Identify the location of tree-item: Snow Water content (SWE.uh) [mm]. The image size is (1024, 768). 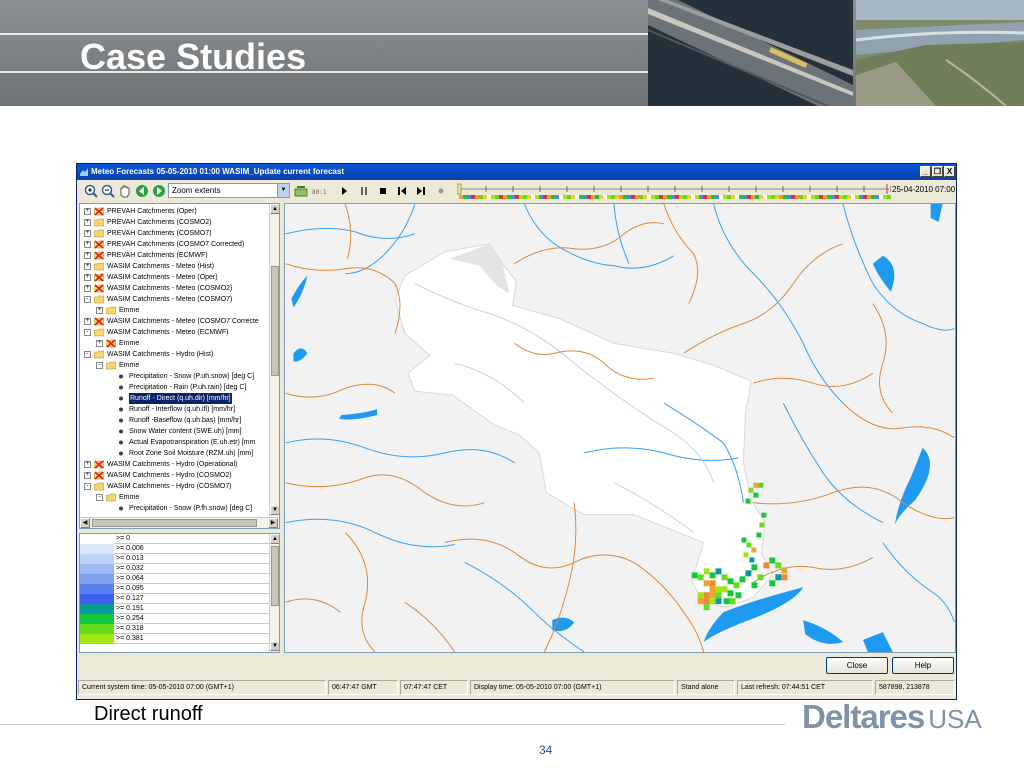
(175, 431).